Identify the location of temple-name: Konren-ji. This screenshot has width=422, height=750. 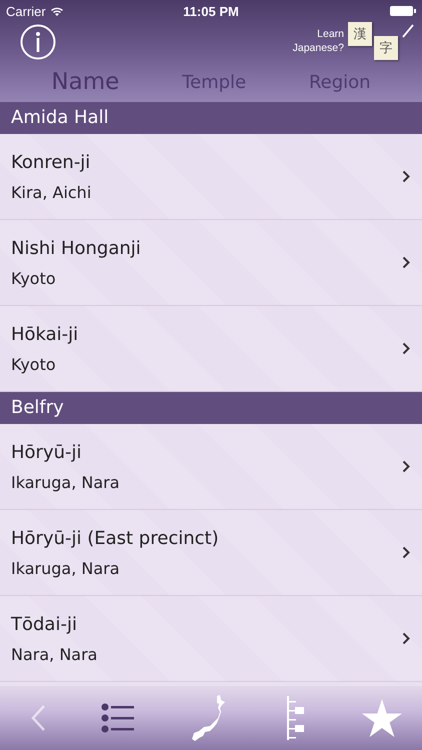
(51, 162).